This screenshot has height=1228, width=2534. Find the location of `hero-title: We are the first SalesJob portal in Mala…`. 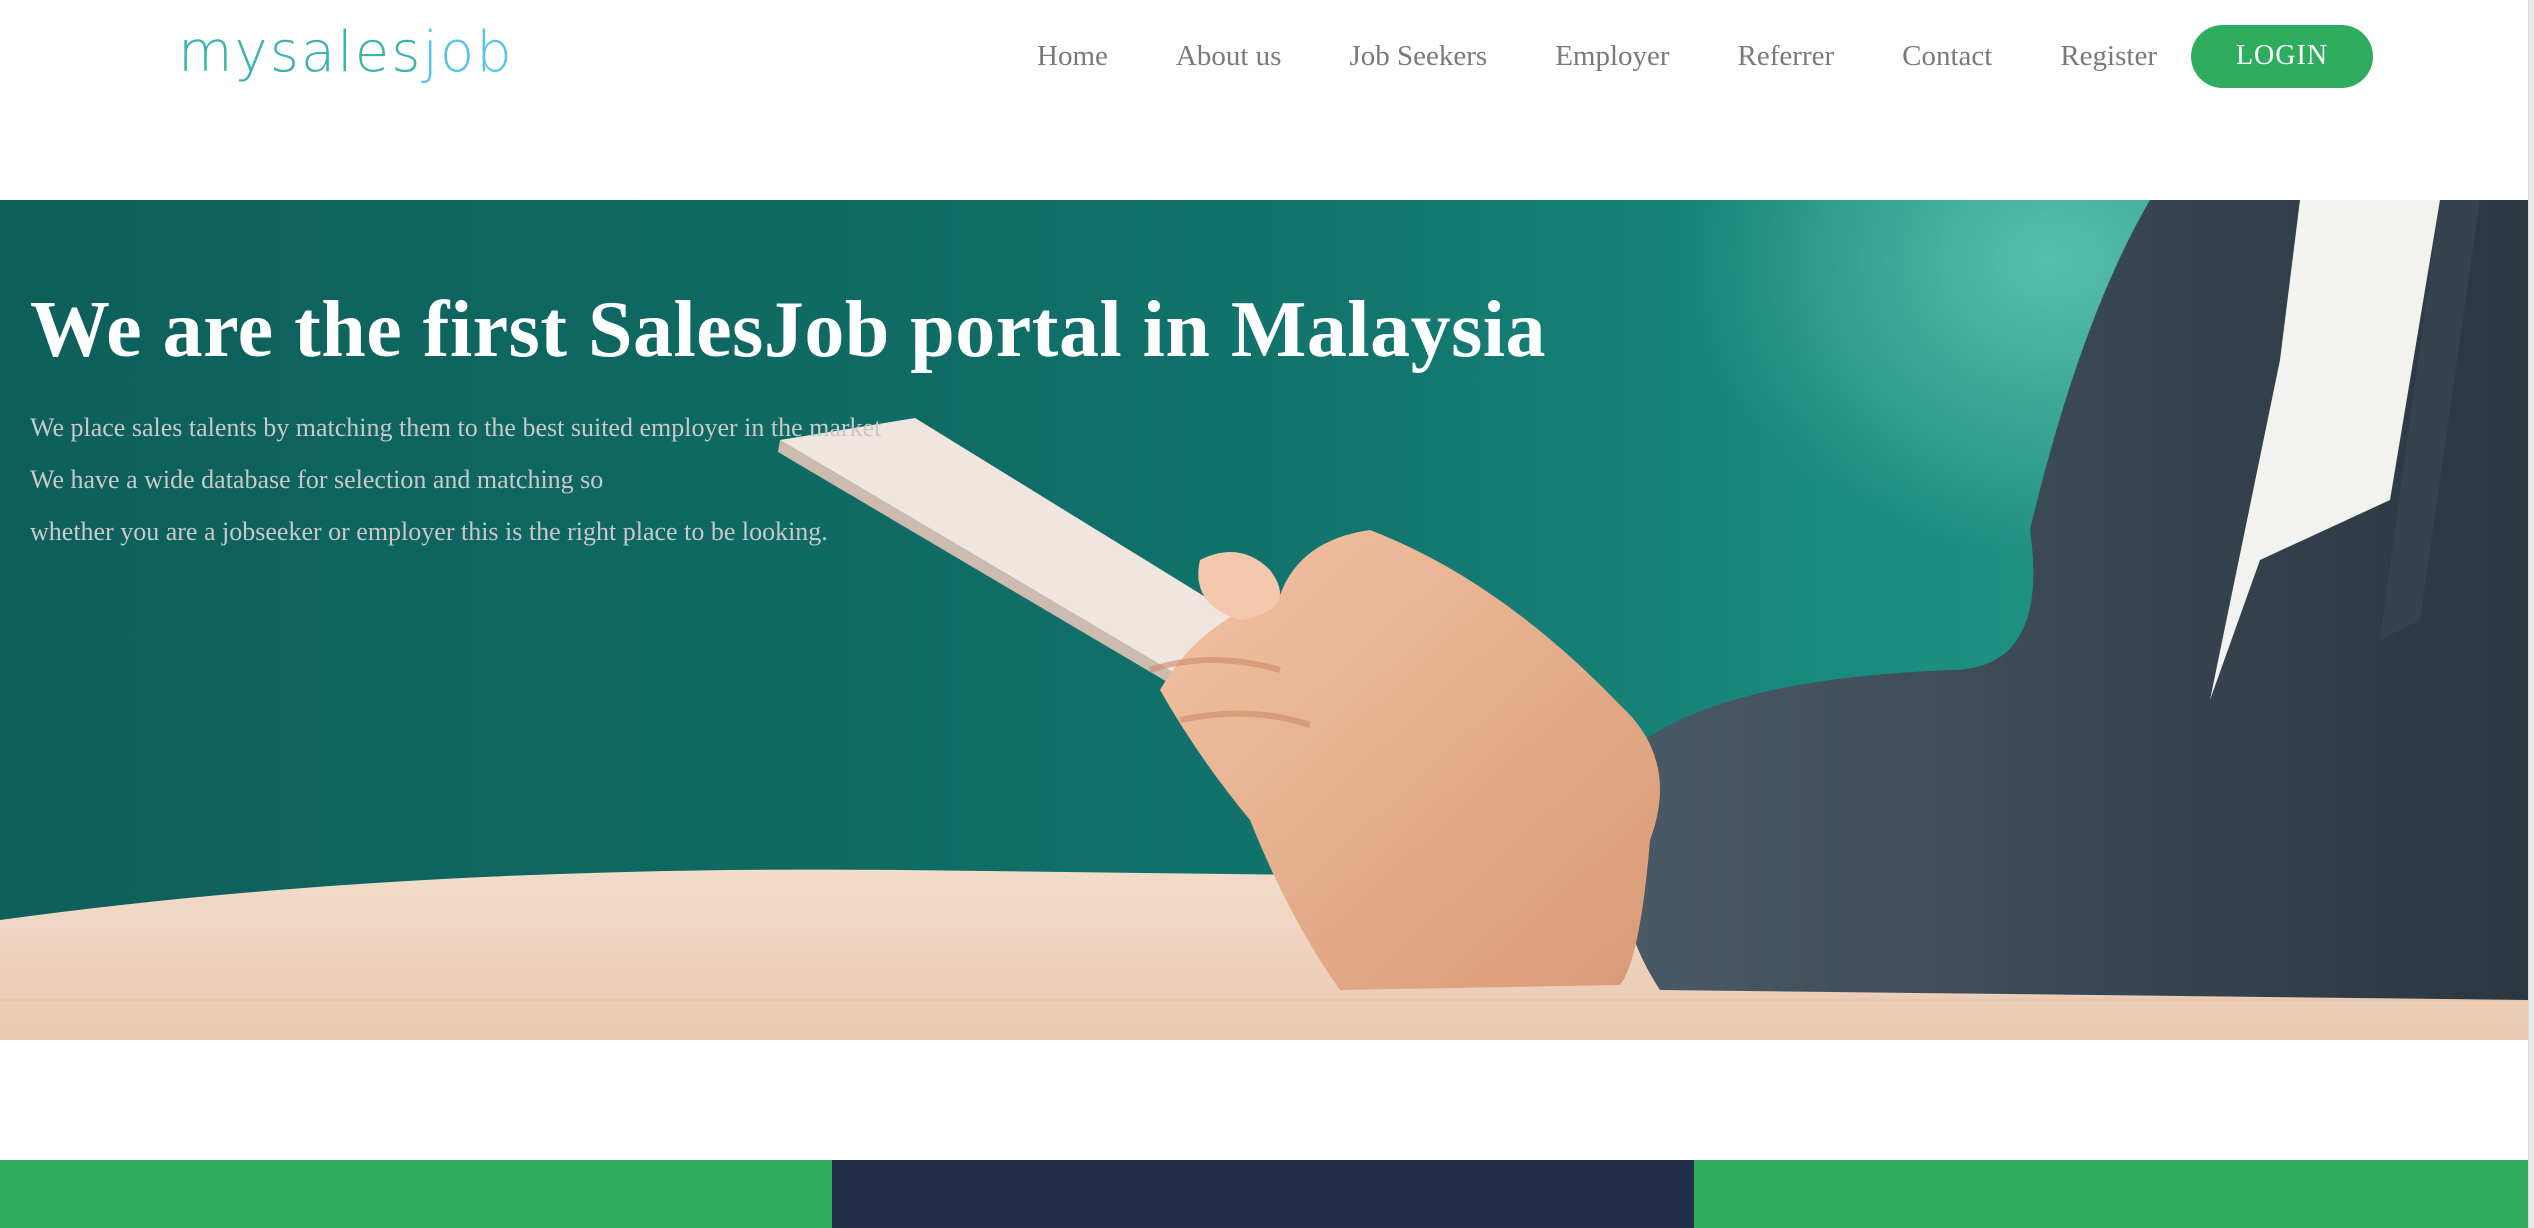

hero-title: We are the first SalesJob portal in Mala… is located at coordinates (788, 330).